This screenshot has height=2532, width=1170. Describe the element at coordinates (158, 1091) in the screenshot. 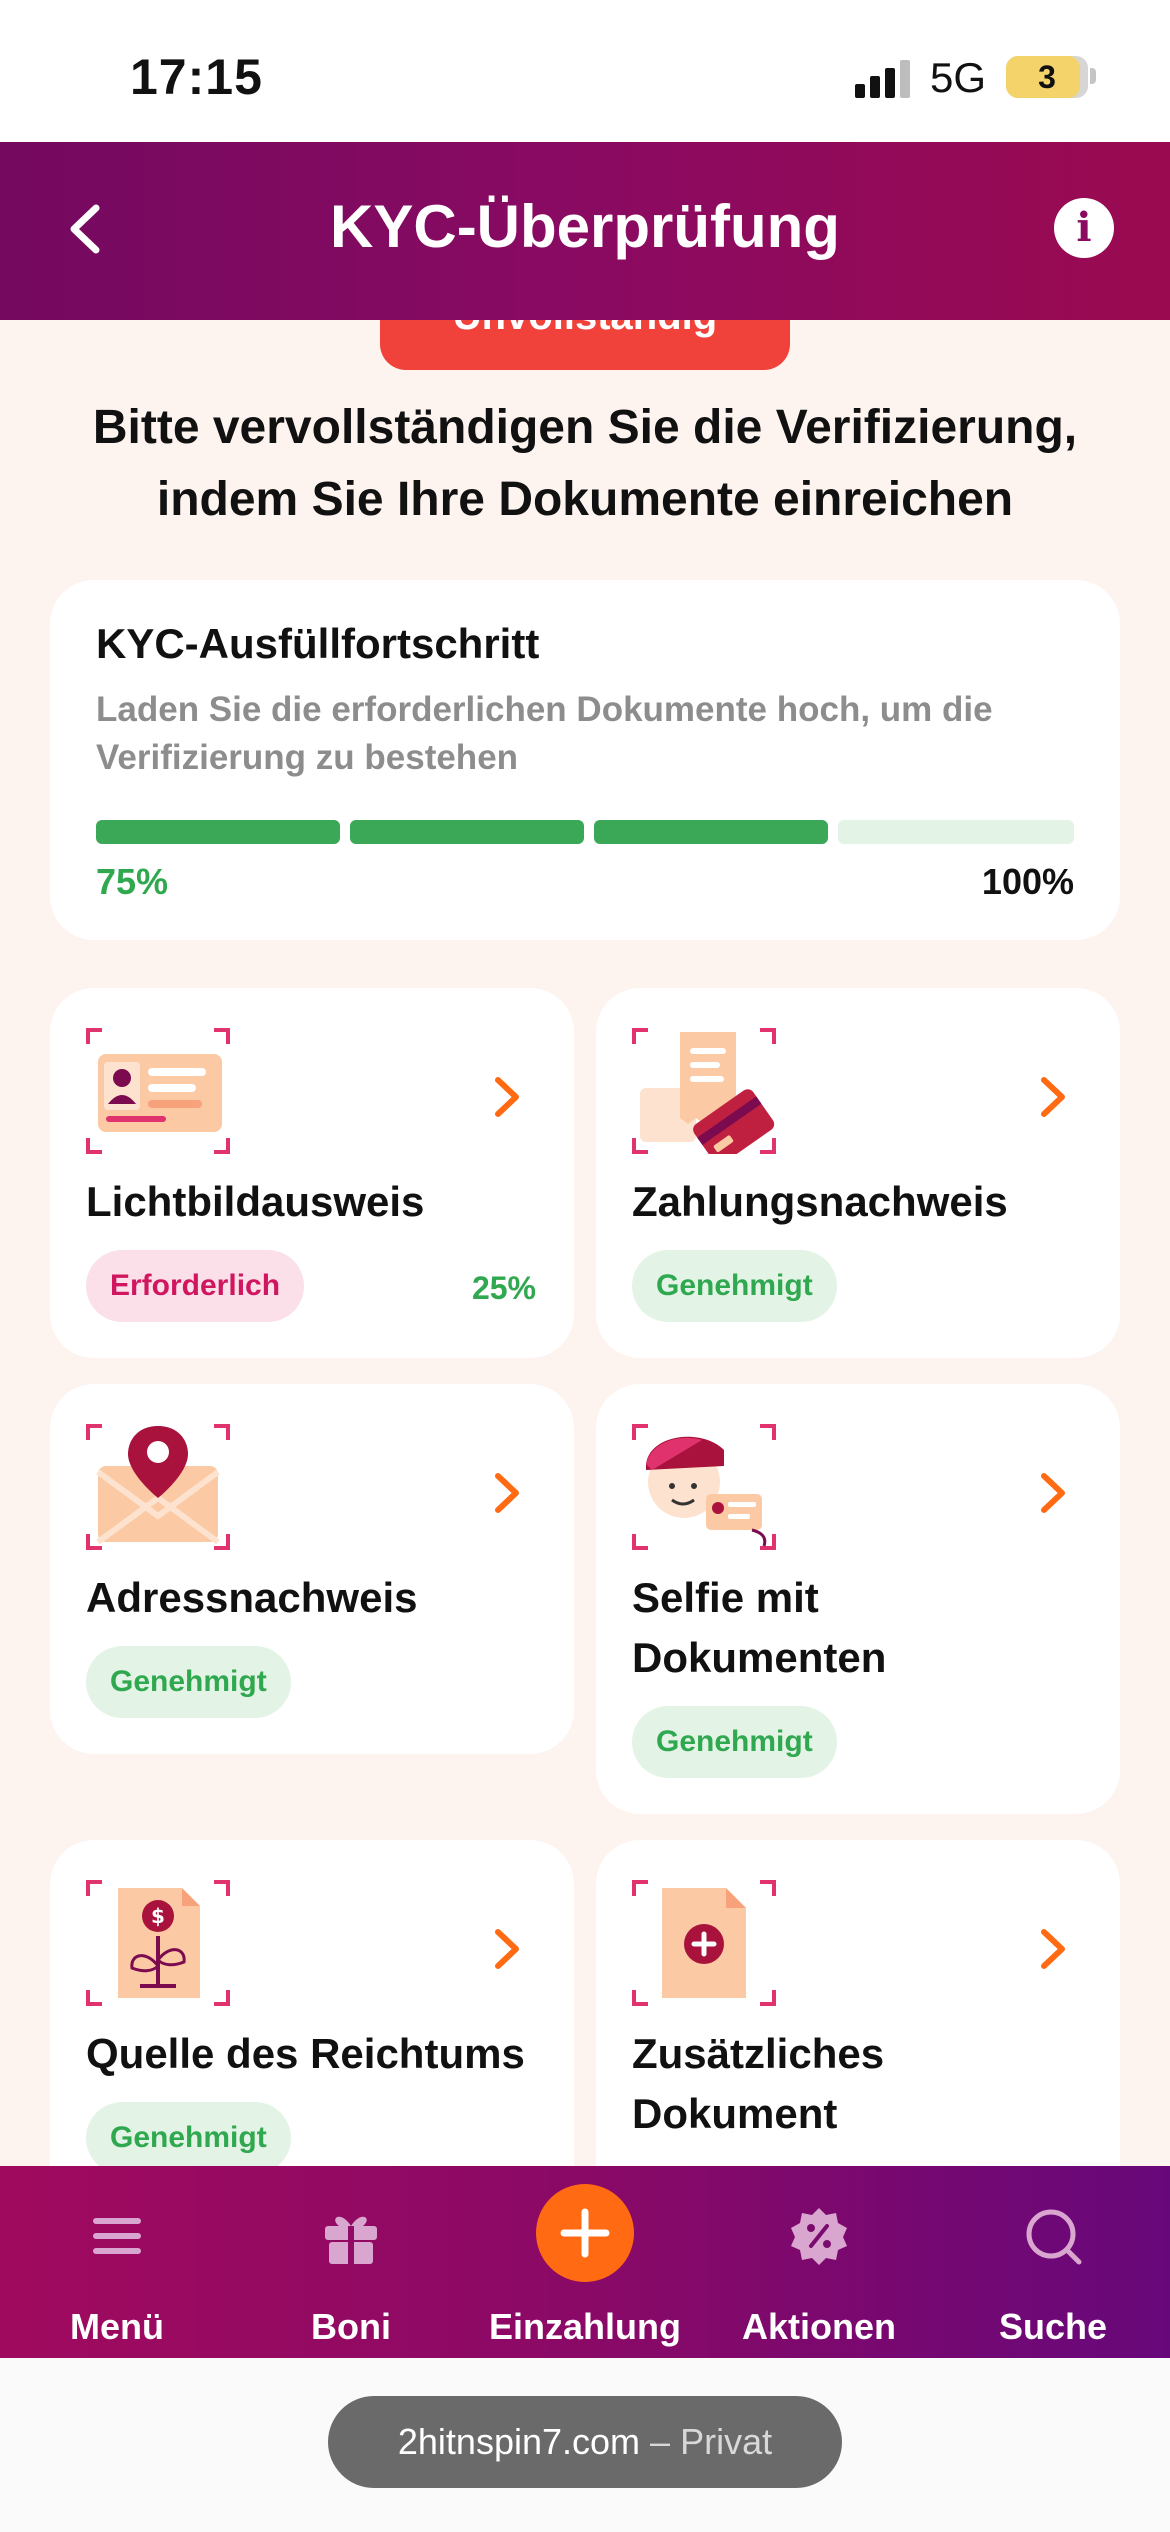

I see `id-card-icon` at that location.